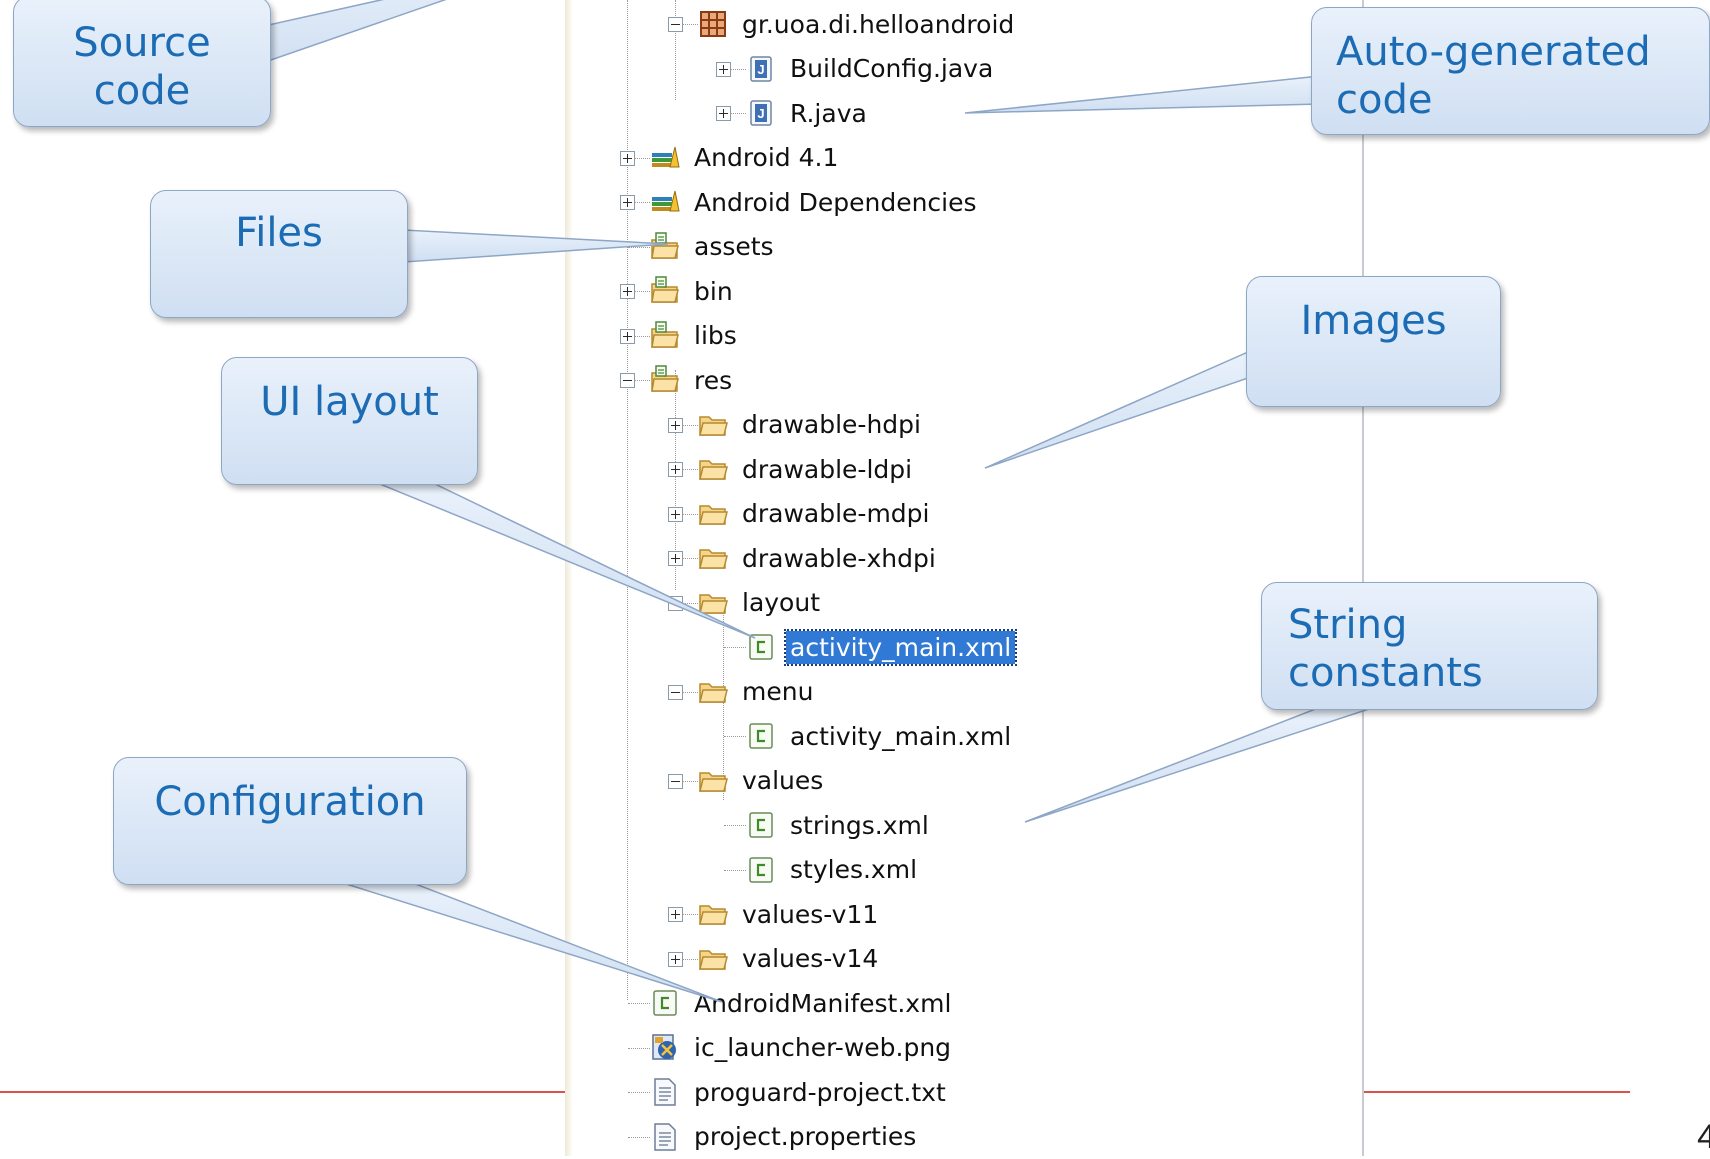  I want to click on tree-item-layout: layout, so click(781, 603).